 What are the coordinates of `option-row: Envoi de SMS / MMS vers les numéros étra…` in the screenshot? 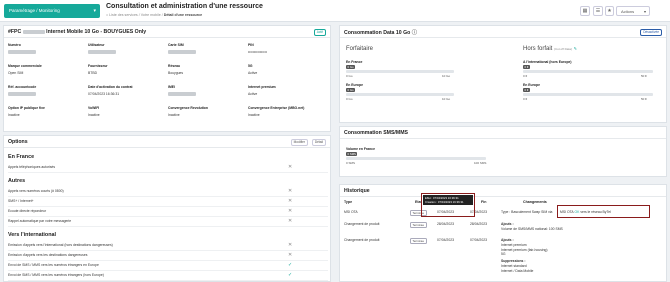 It's located at (168, 276).